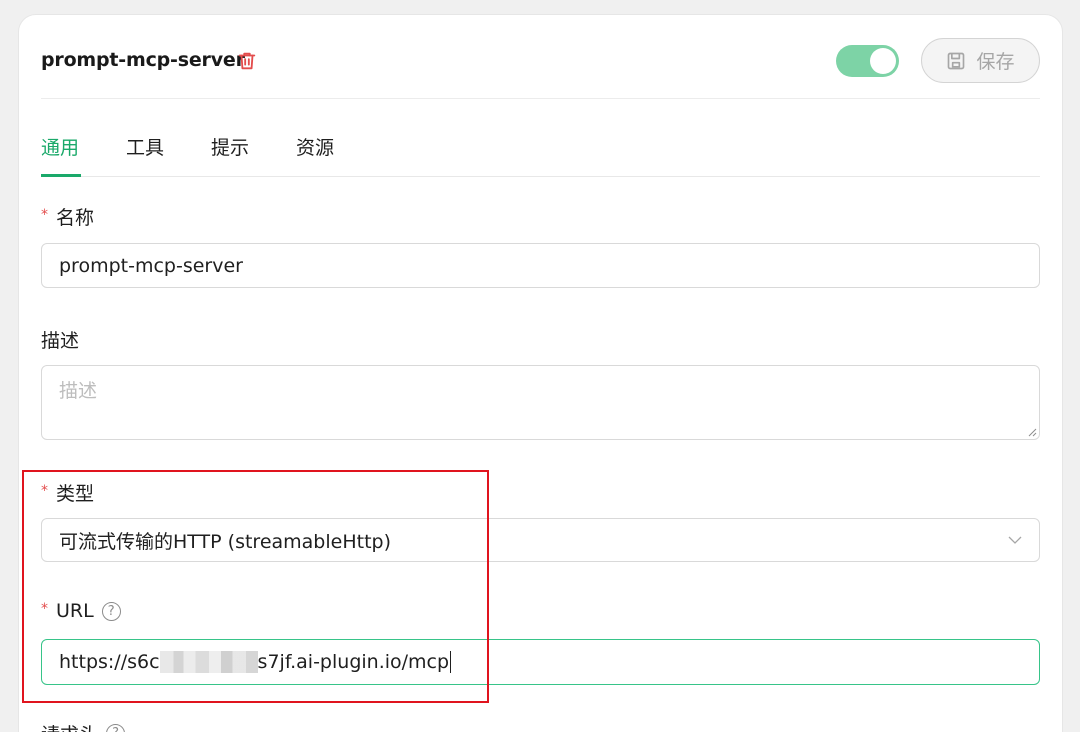 Image resolution: width=1080 pixels, height=732 pixels. Describe the element at coordinates (116, 728) in the screenshot. I see `question-circle-icon: ?` at that location.